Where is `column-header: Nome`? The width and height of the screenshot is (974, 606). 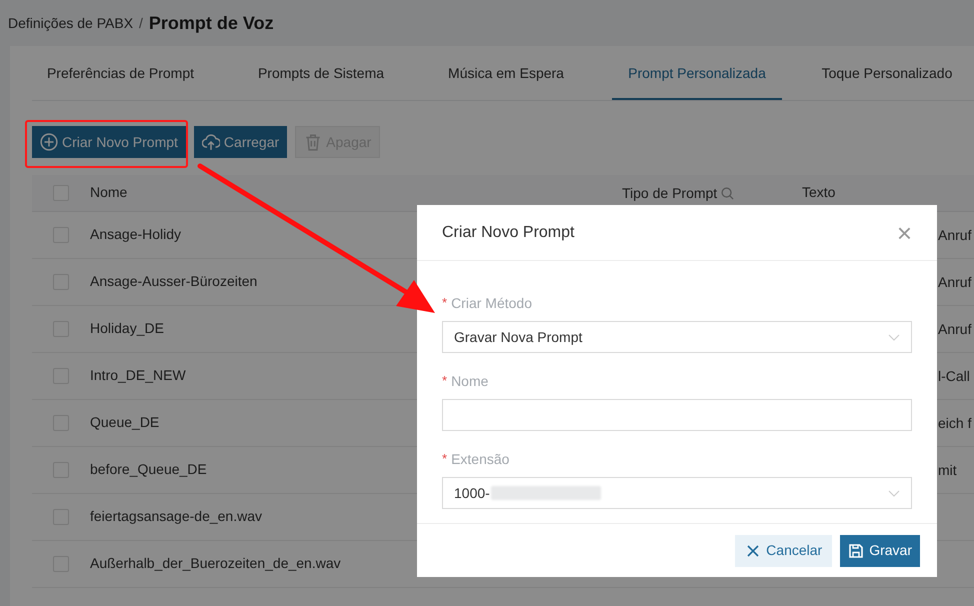
column-header: Nome is located at coordinates (109, 192).